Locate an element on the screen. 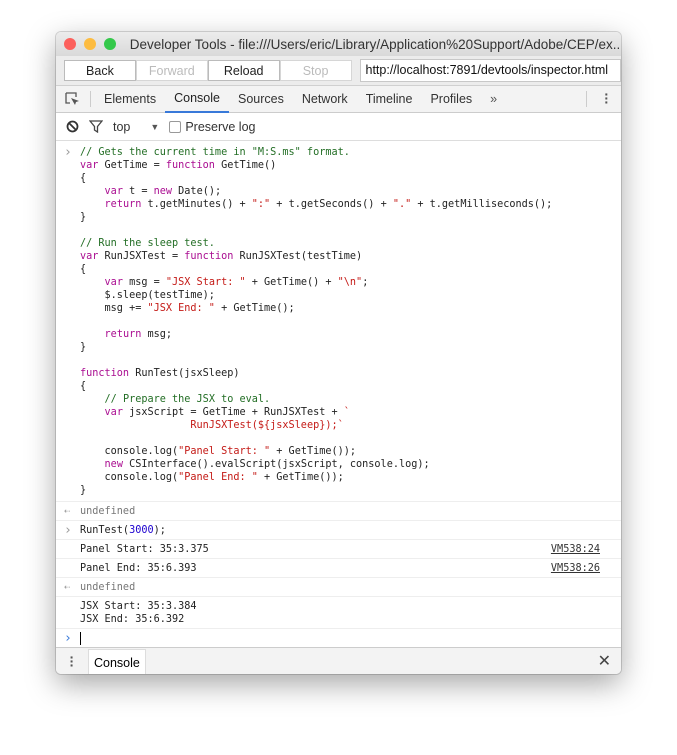 Image resolution: width=677 pixels, height=755 pixels. clear-console-icon is located at coordinates (72, 126).